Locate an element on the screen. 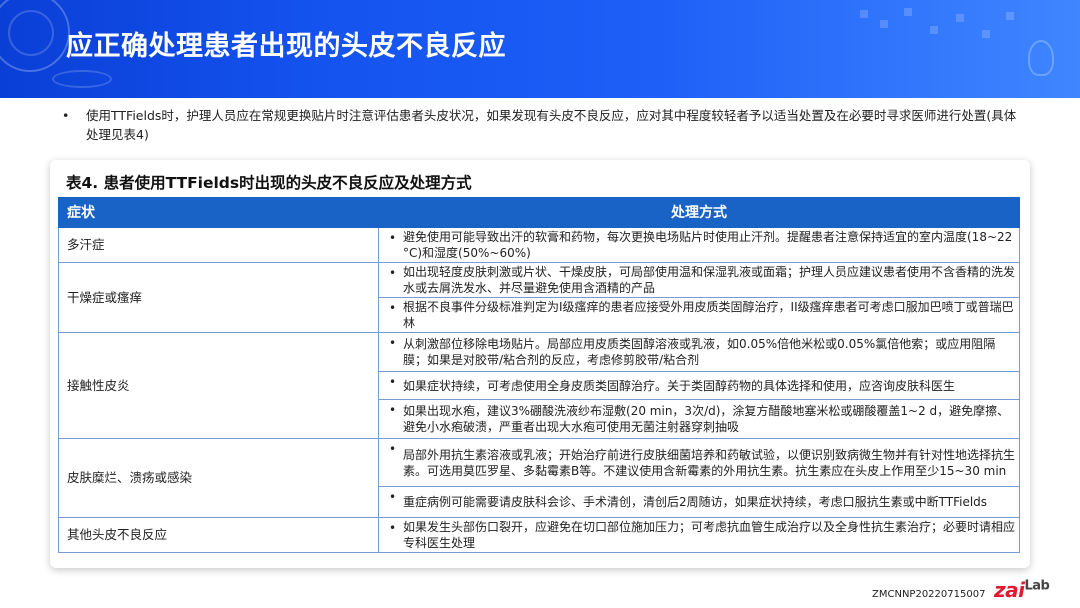  document-code: ZMCNNP20220715007 is located at coordinates (929, 594).